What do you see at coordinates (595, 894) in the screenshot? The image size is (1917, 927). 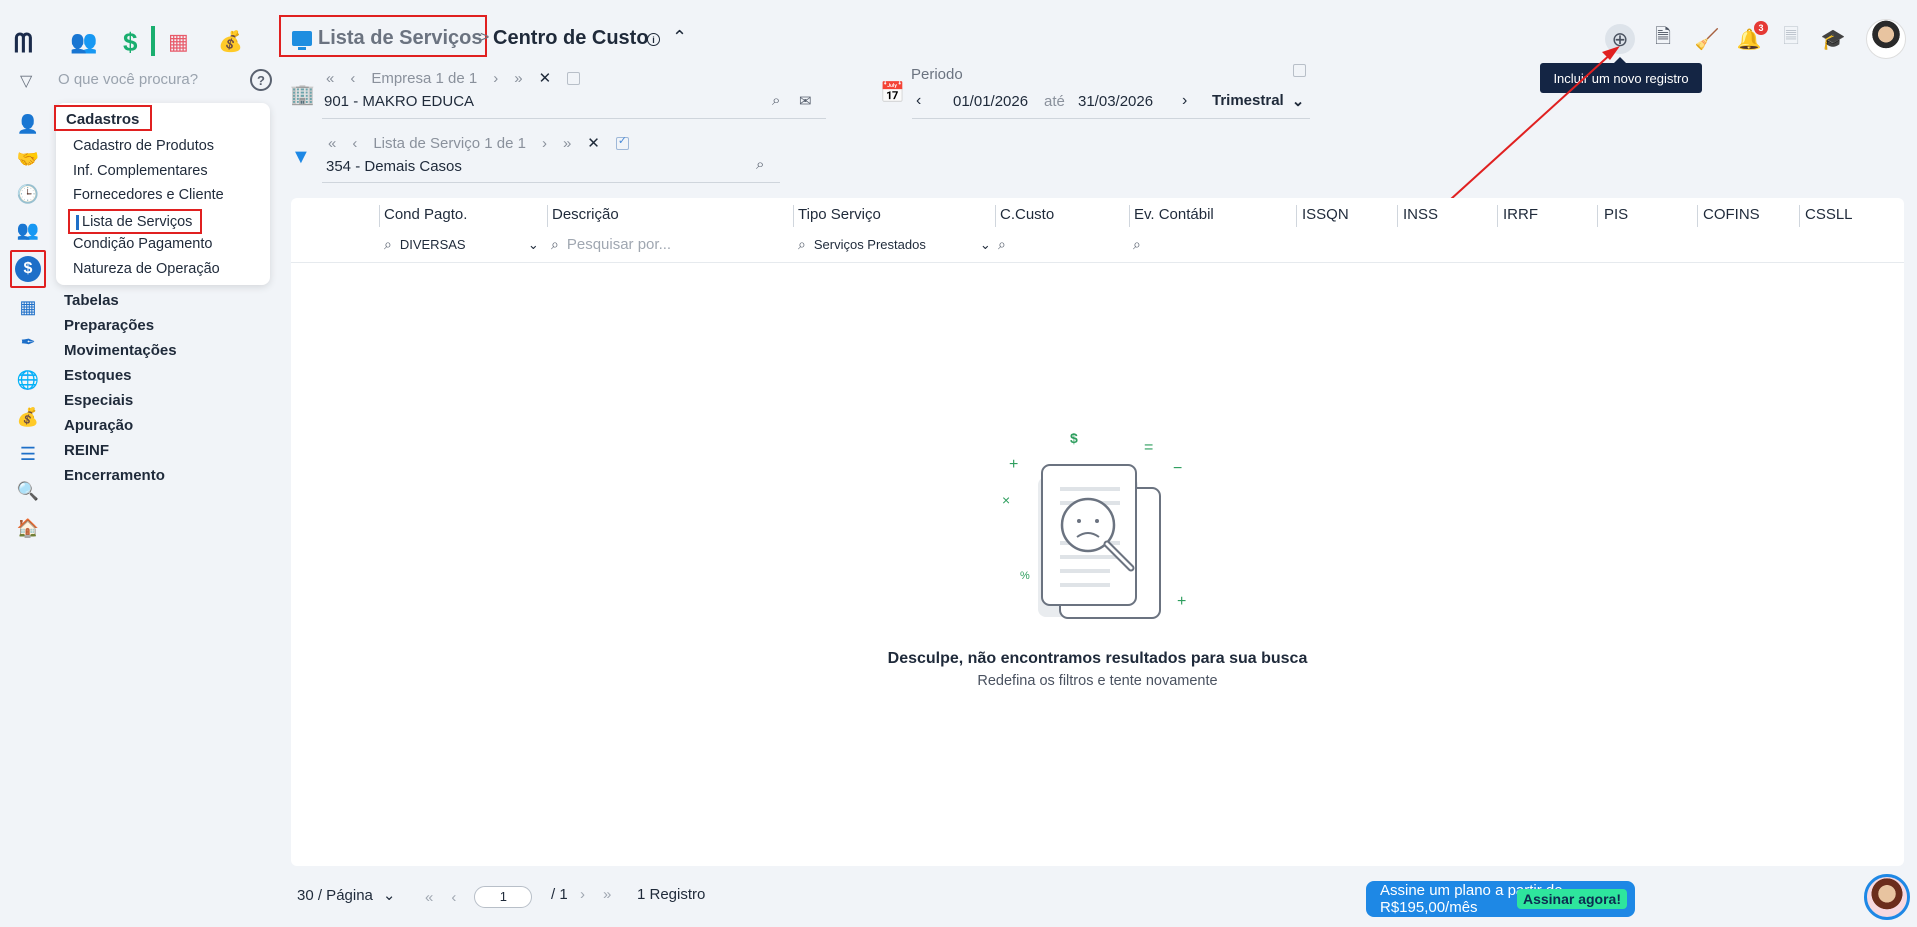 I see `pagination-next: › »` at bounding box center [595, 894].